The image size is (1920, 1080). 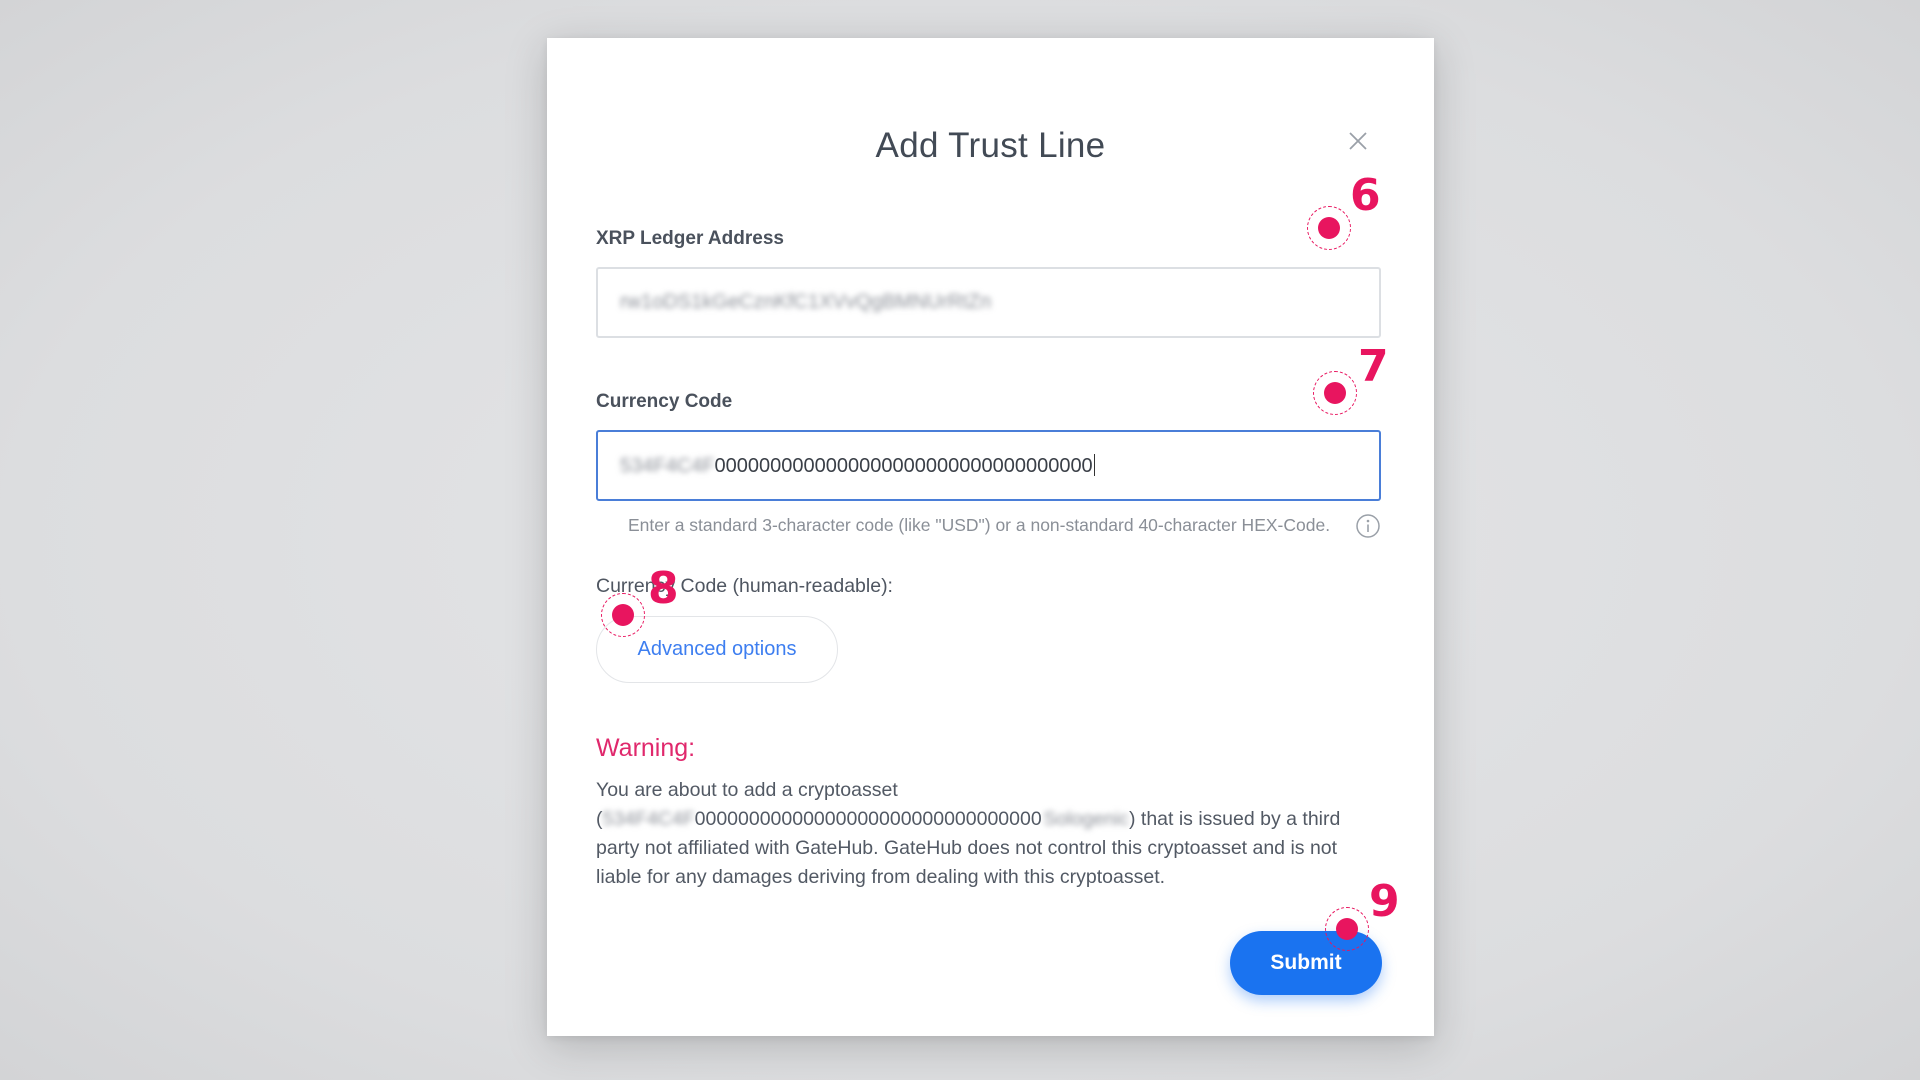 What do you see at coordinates (990, 145) in the screenshot?
I see `dialog-title: Add Trust Line` at bounding box center [990, 145].